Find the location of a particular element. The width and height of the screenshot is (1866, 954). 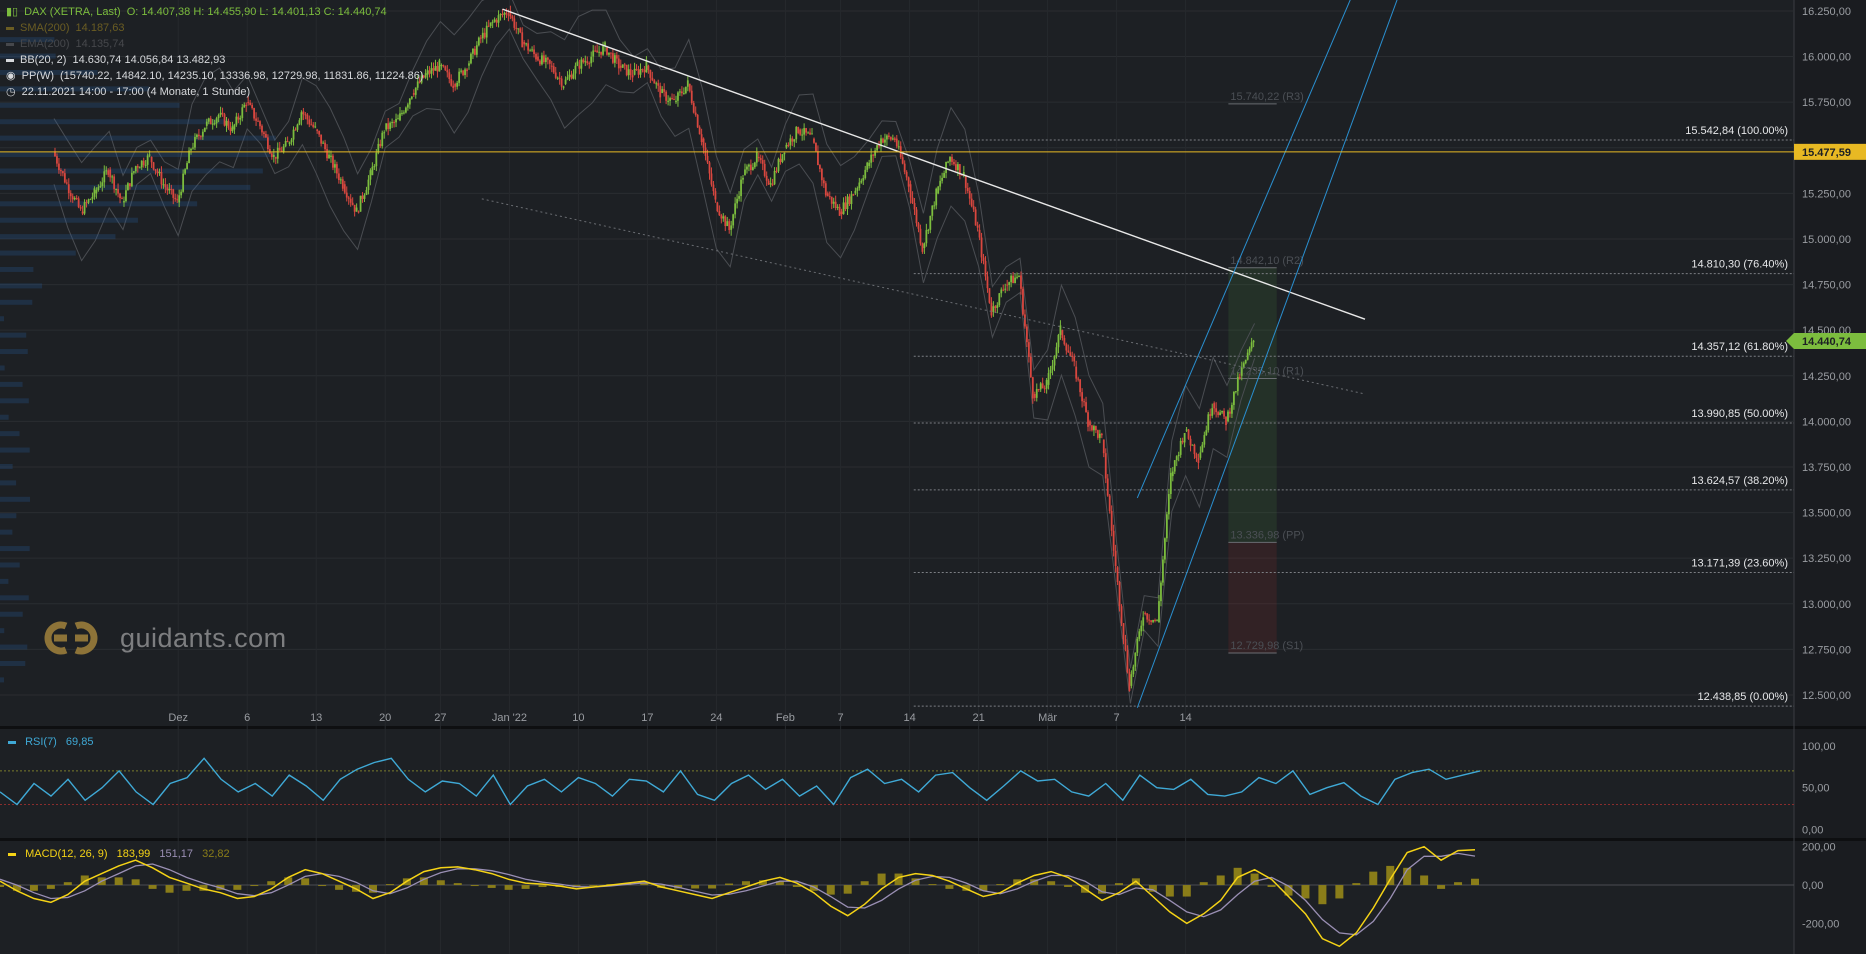

y-tick-label: 15.750,00 is located at coordinates (1826, 103).